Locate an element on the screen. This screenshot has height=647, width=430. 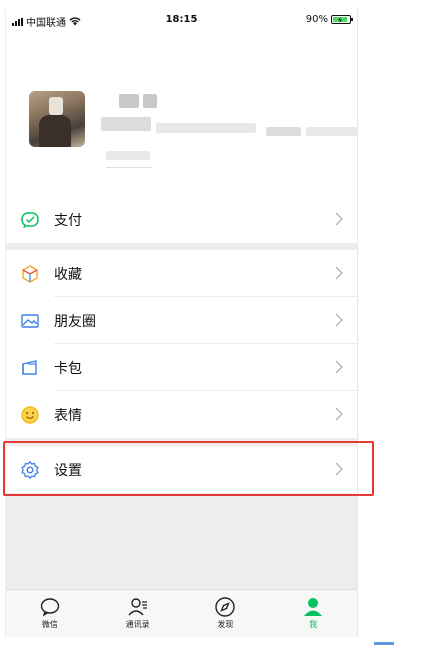
status-right: 90% is located at coordinates (329, 19).